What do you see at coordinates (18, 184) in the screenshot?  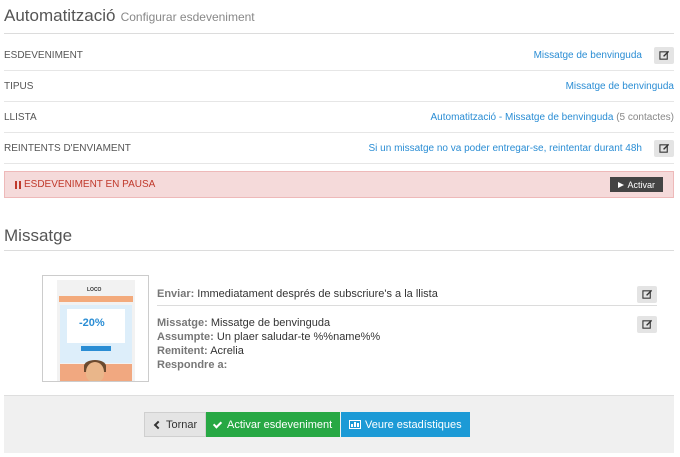 I see `pause-icon` at bounding box center [18, 184].